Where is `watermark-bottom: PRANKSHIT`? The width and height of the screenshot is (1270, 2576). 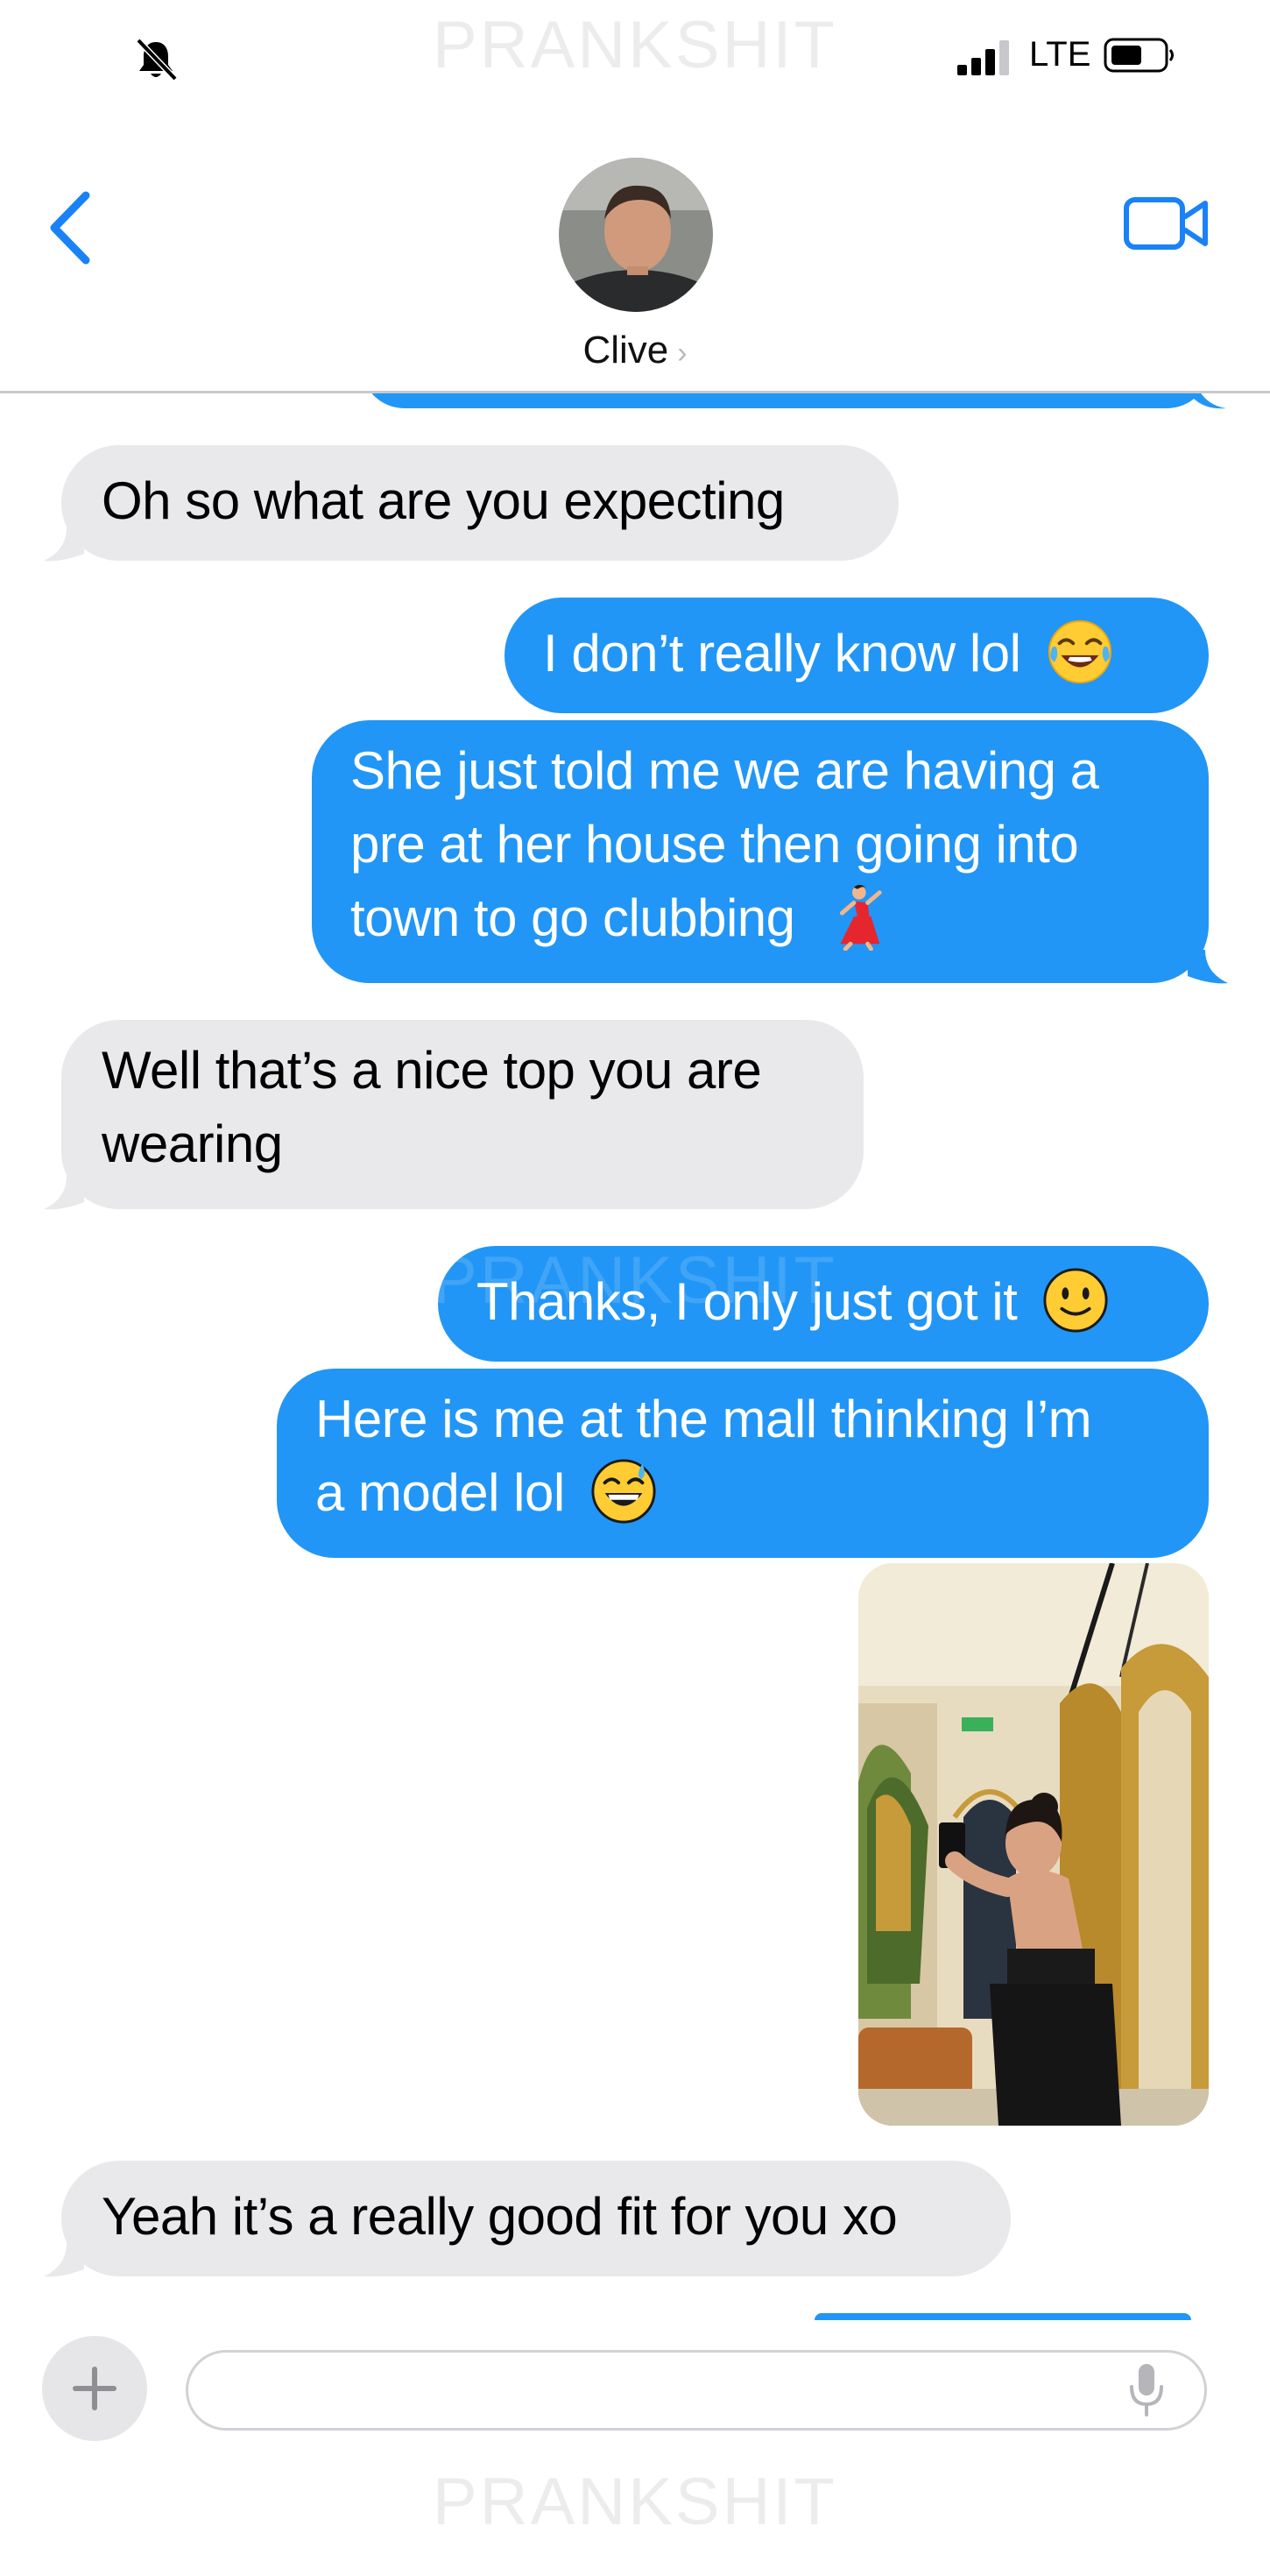
watermark-bottom: PRANKSHIT is located at coordinates (635, 2502).